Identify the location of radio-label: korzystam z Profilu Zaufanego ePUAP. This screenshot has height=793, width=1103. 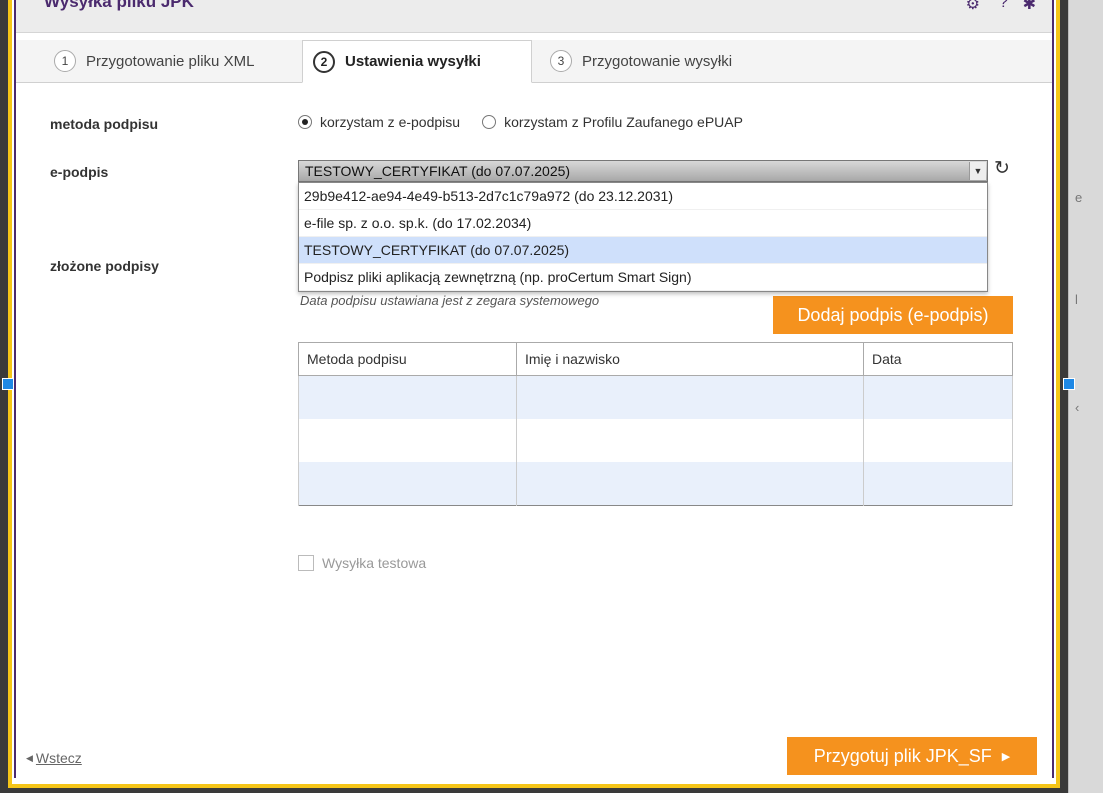
(623, 122).